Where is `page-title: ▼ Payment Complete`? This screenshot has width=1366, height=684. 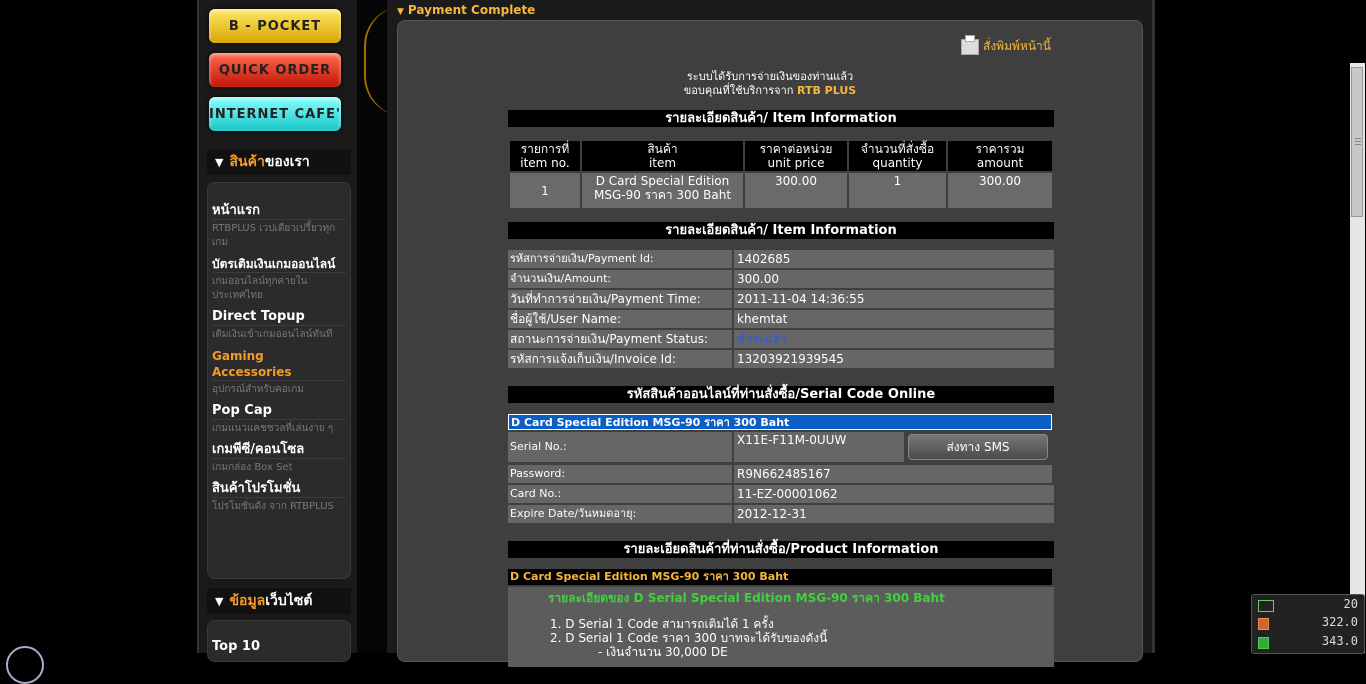 page-title: ▼ Payment Complete is located at coordinates (466, 10).